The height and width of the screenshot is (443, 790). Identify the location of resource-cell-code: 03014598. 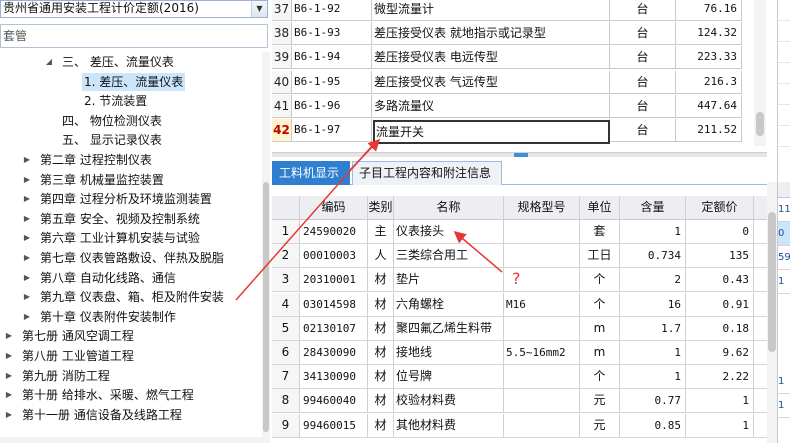
(334, 304).